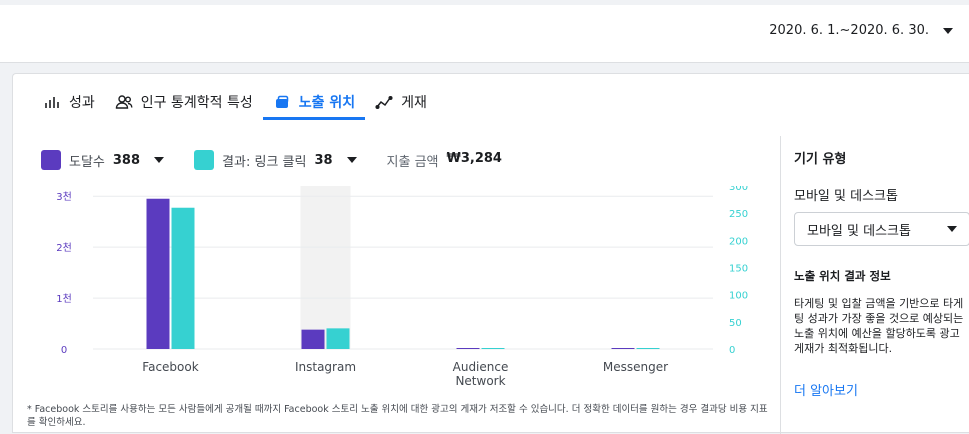 The height and width of the screenshot is (434, 969). Describe the element at coordinates (738, 189) in the screenshot. I see `right-axis-tick: 300` at that location.